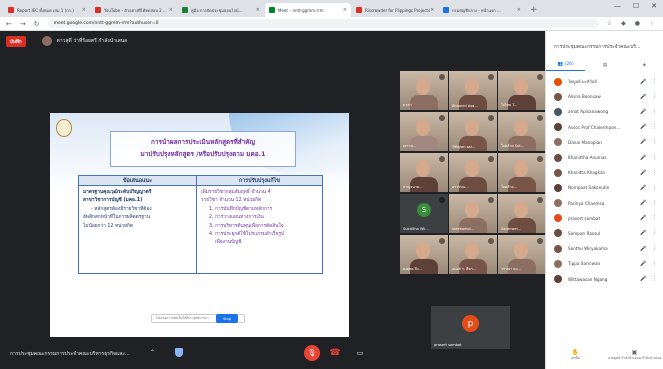 This screenshot has width=663, height=369. I want to click on url-input: meet.google.com/nntt-ggmm-rrm?authuser=0, so click(323, 23).